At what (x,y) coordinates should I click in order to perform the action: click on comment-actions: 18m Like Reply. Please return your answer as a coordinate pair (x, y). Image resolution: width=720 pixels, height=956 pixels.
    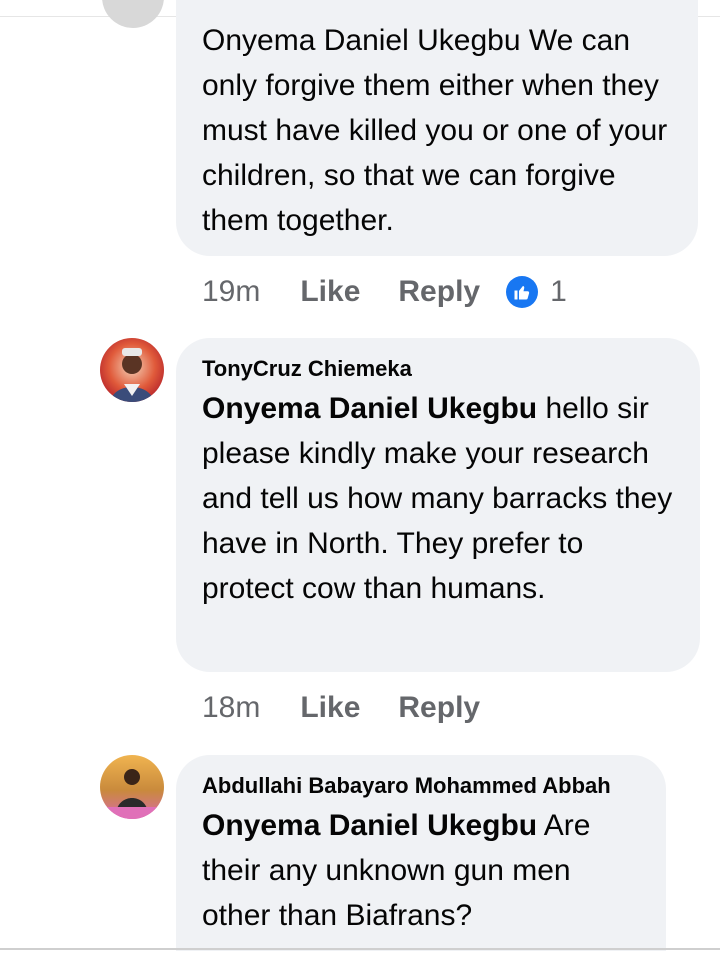
    Looking at the image, I should click on (360, 708).